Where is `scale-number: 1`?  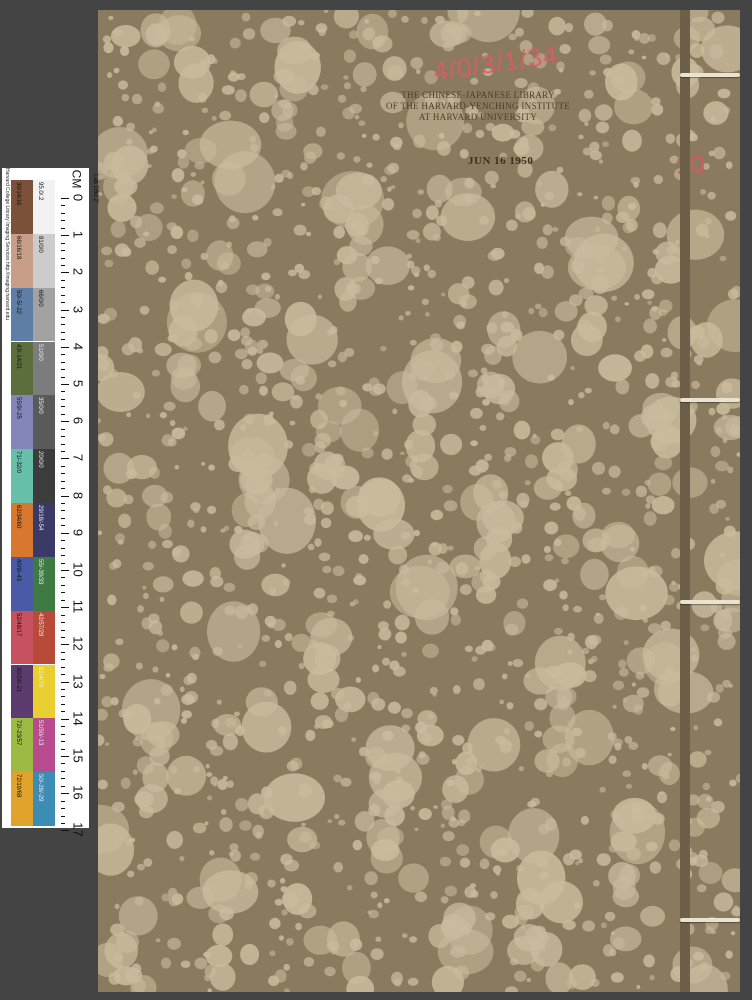
scale-number: 1 is located at coordinates (78, 235).